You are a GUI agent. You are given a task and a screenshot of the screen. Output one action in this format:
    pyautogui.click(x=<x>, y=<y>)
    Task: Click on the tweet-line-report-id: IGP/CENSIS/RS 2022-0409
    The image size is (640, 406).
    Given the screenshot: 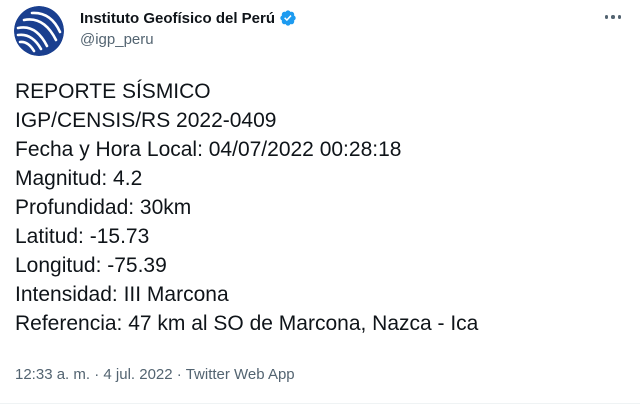 What is the action you would take?
    pyautogui.click(x=146, y=120)
    